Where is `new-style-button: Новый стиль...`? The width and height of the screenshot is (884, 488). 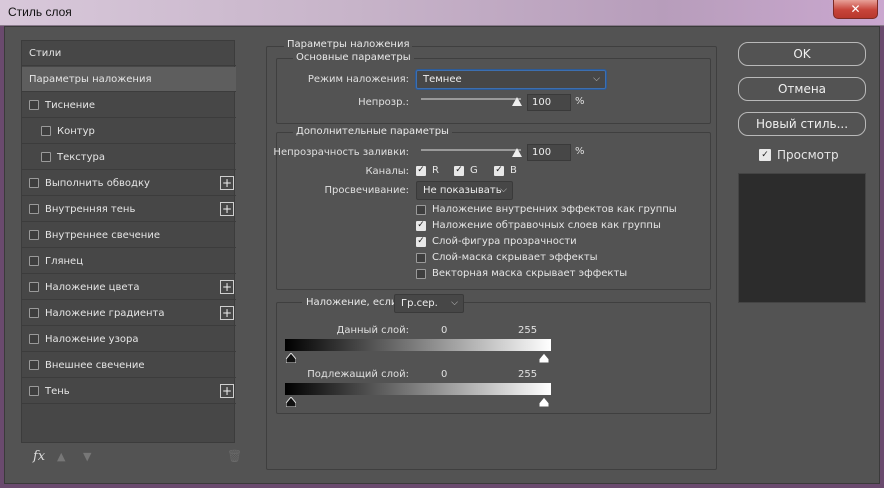 new-style-button: Новый стиль... is located at coordinates (802, 124).